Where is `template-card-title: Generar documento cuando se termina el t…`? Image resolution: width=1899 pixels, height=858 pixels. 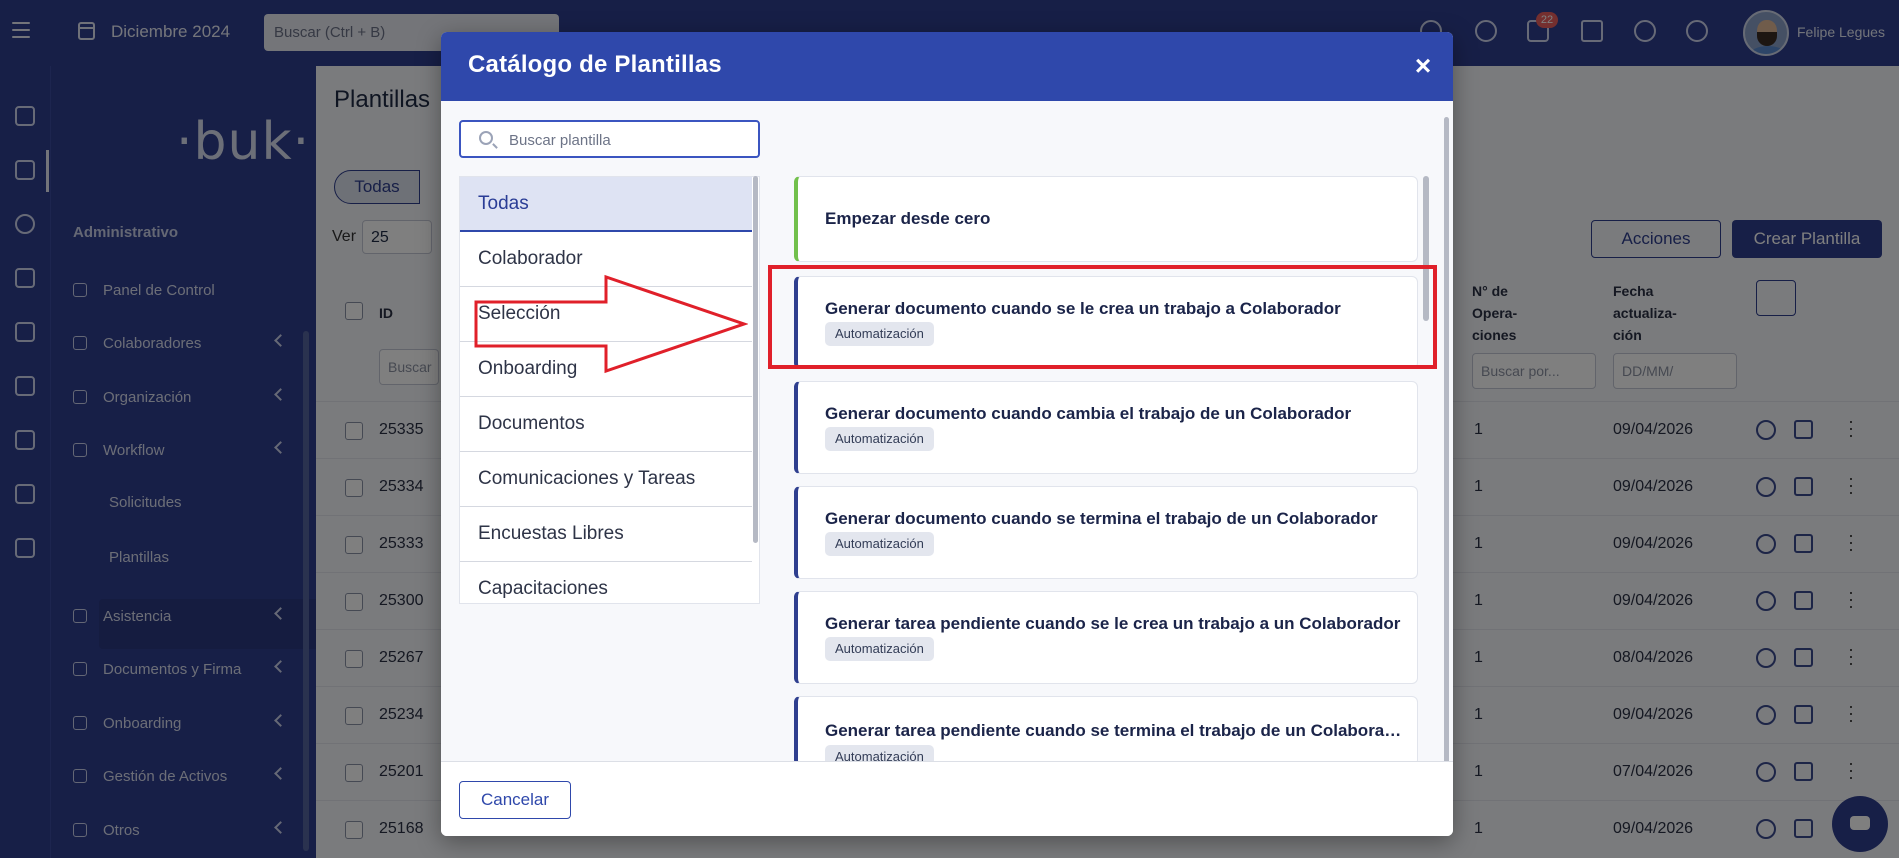
template-card-title: Generar documento cuando se termina el t… is located at coordinates (1101, 518).